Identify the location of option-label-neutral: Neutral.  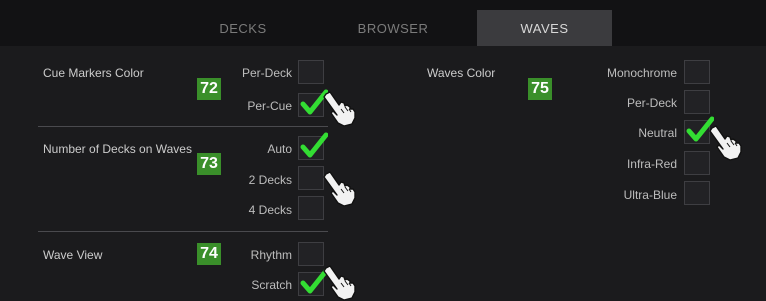
(657, 133).